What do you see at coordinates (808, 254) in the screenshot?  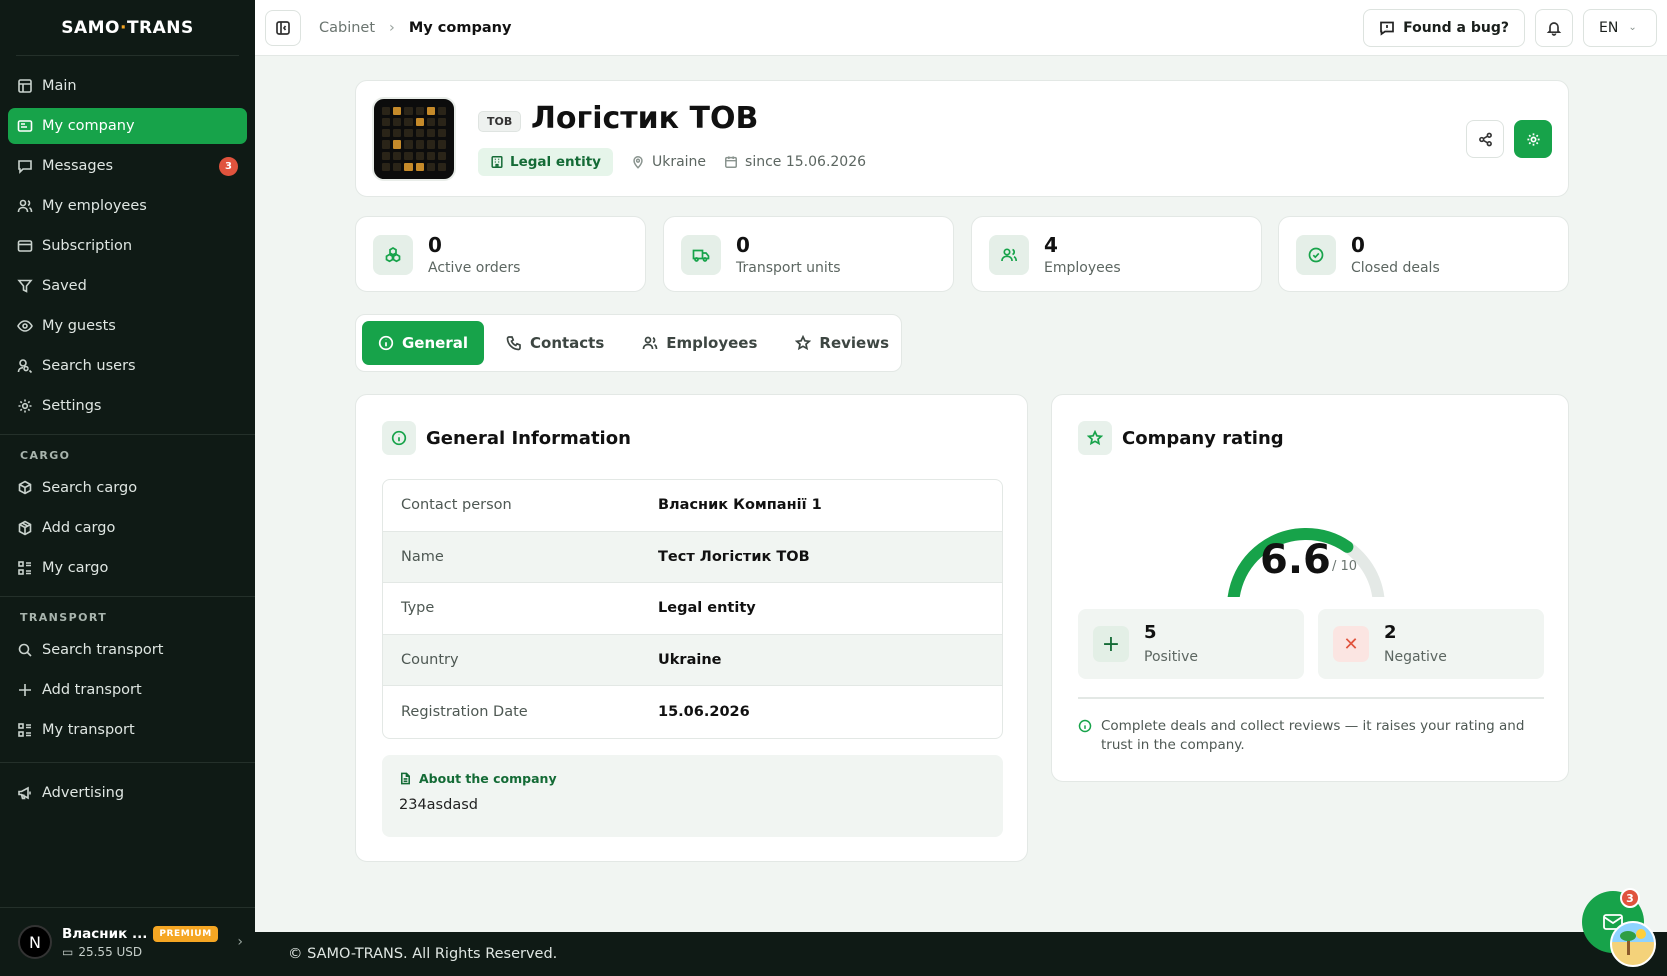 I see `stat-transport-units: 0 Transport units` at bounding box center [808, 254].